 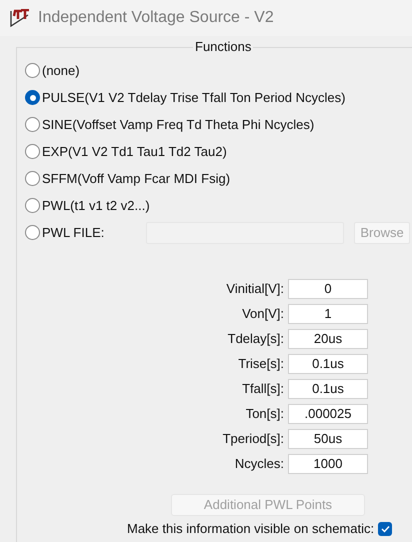 I want to click on parameter-label: Tdelay[s]:, so click(x=256, y=339).